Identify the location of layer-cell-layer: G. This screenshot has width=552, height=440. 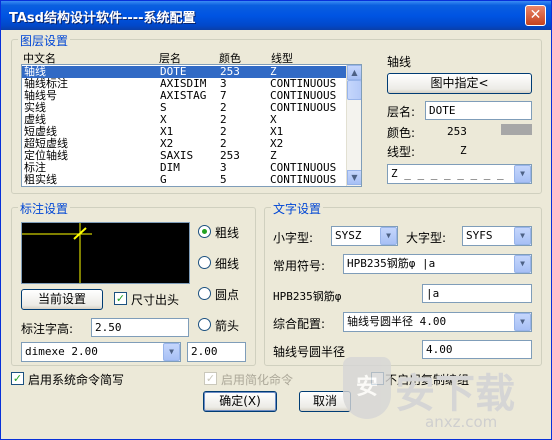
(163, 179).